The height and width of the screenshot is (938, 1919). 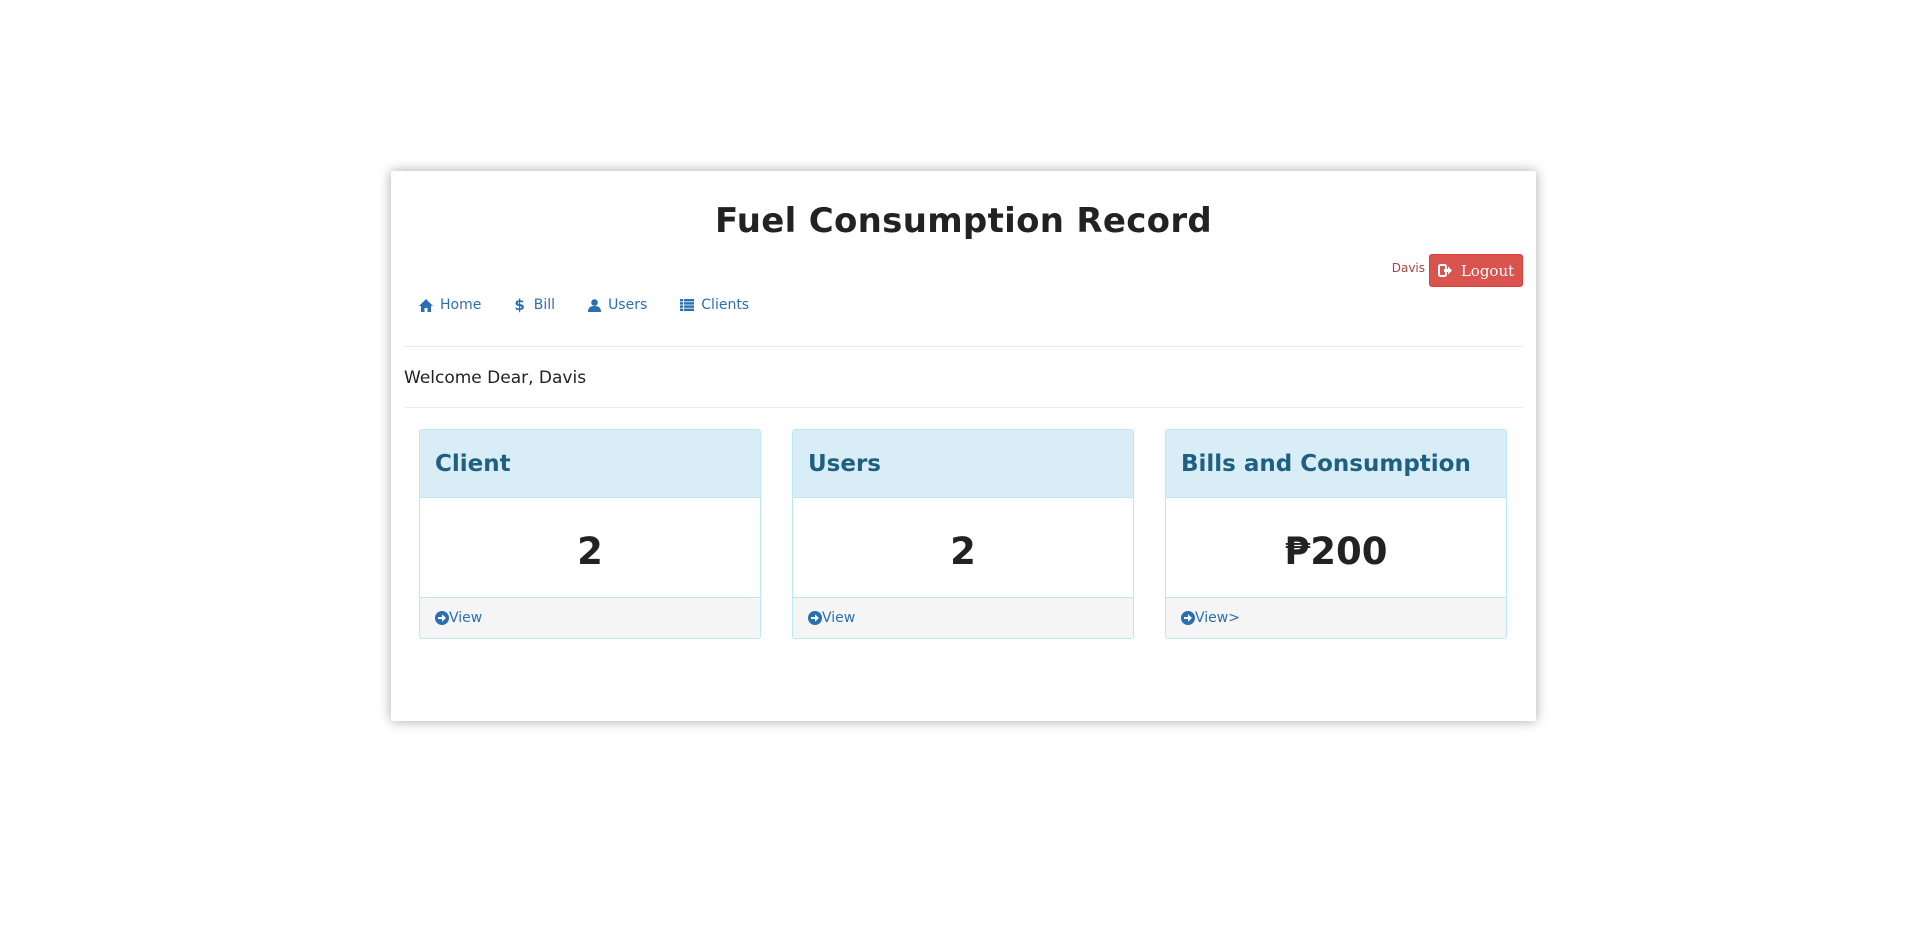 I want to click on nav-label-users: Users, so click(x=628, y=305).